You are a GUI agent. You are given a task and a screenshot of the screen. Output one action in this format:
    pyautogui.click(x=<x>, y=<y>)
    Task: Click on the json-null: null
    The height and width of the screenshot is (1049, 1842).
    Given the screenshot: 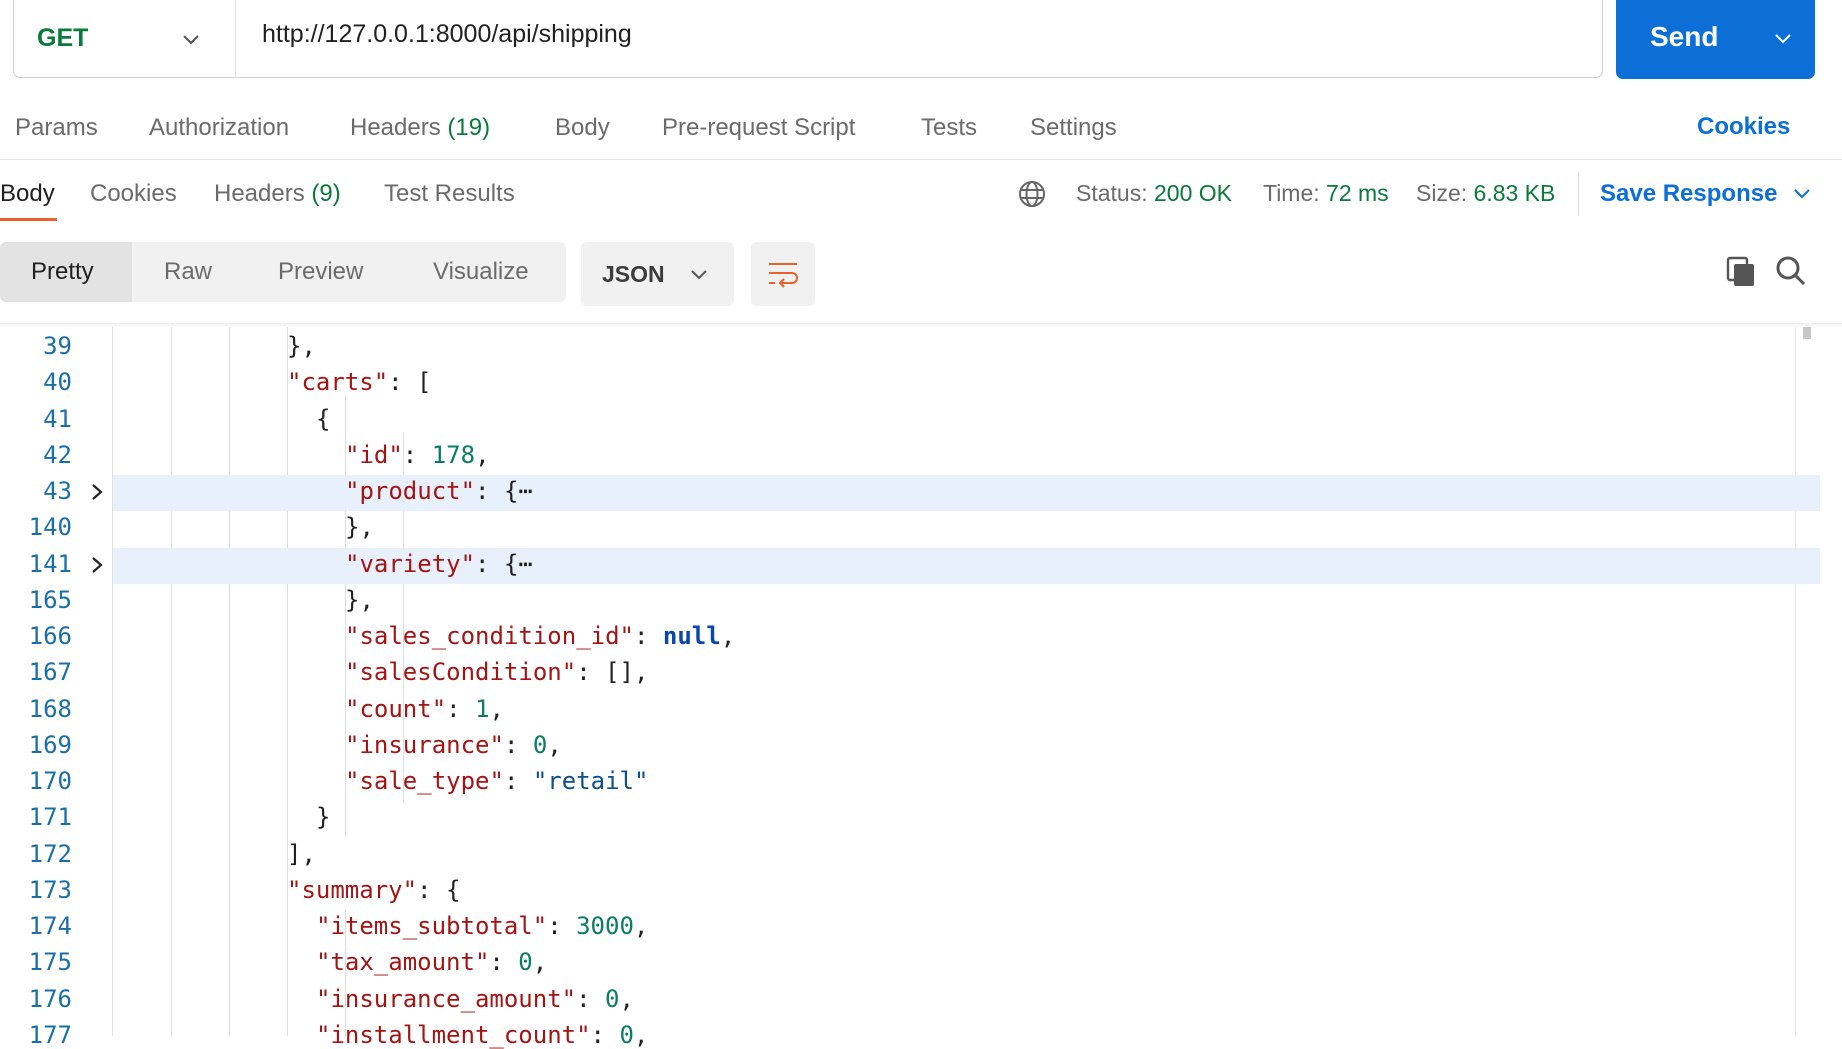 What is the action you would take?
    pyautogui.click(x=691, y=636)
    